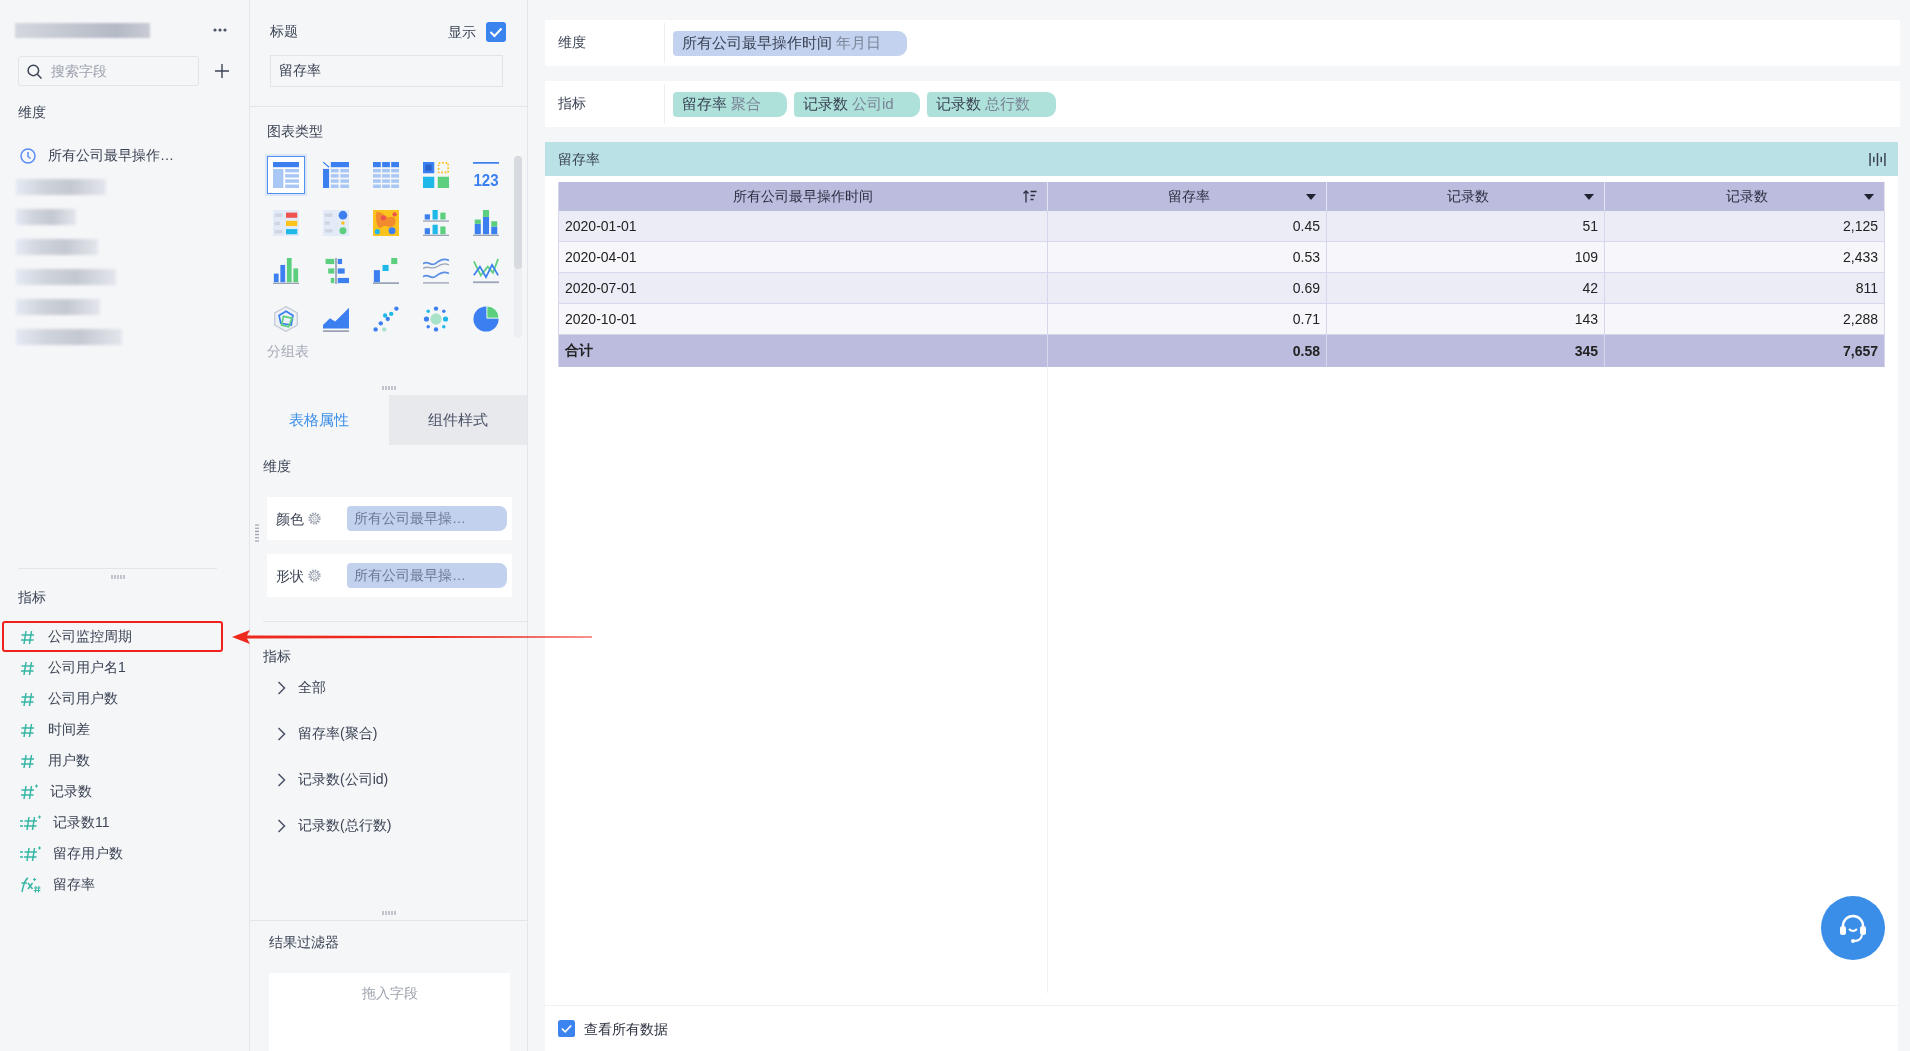  I want to click on grid-table-icon, so click(386, 175).